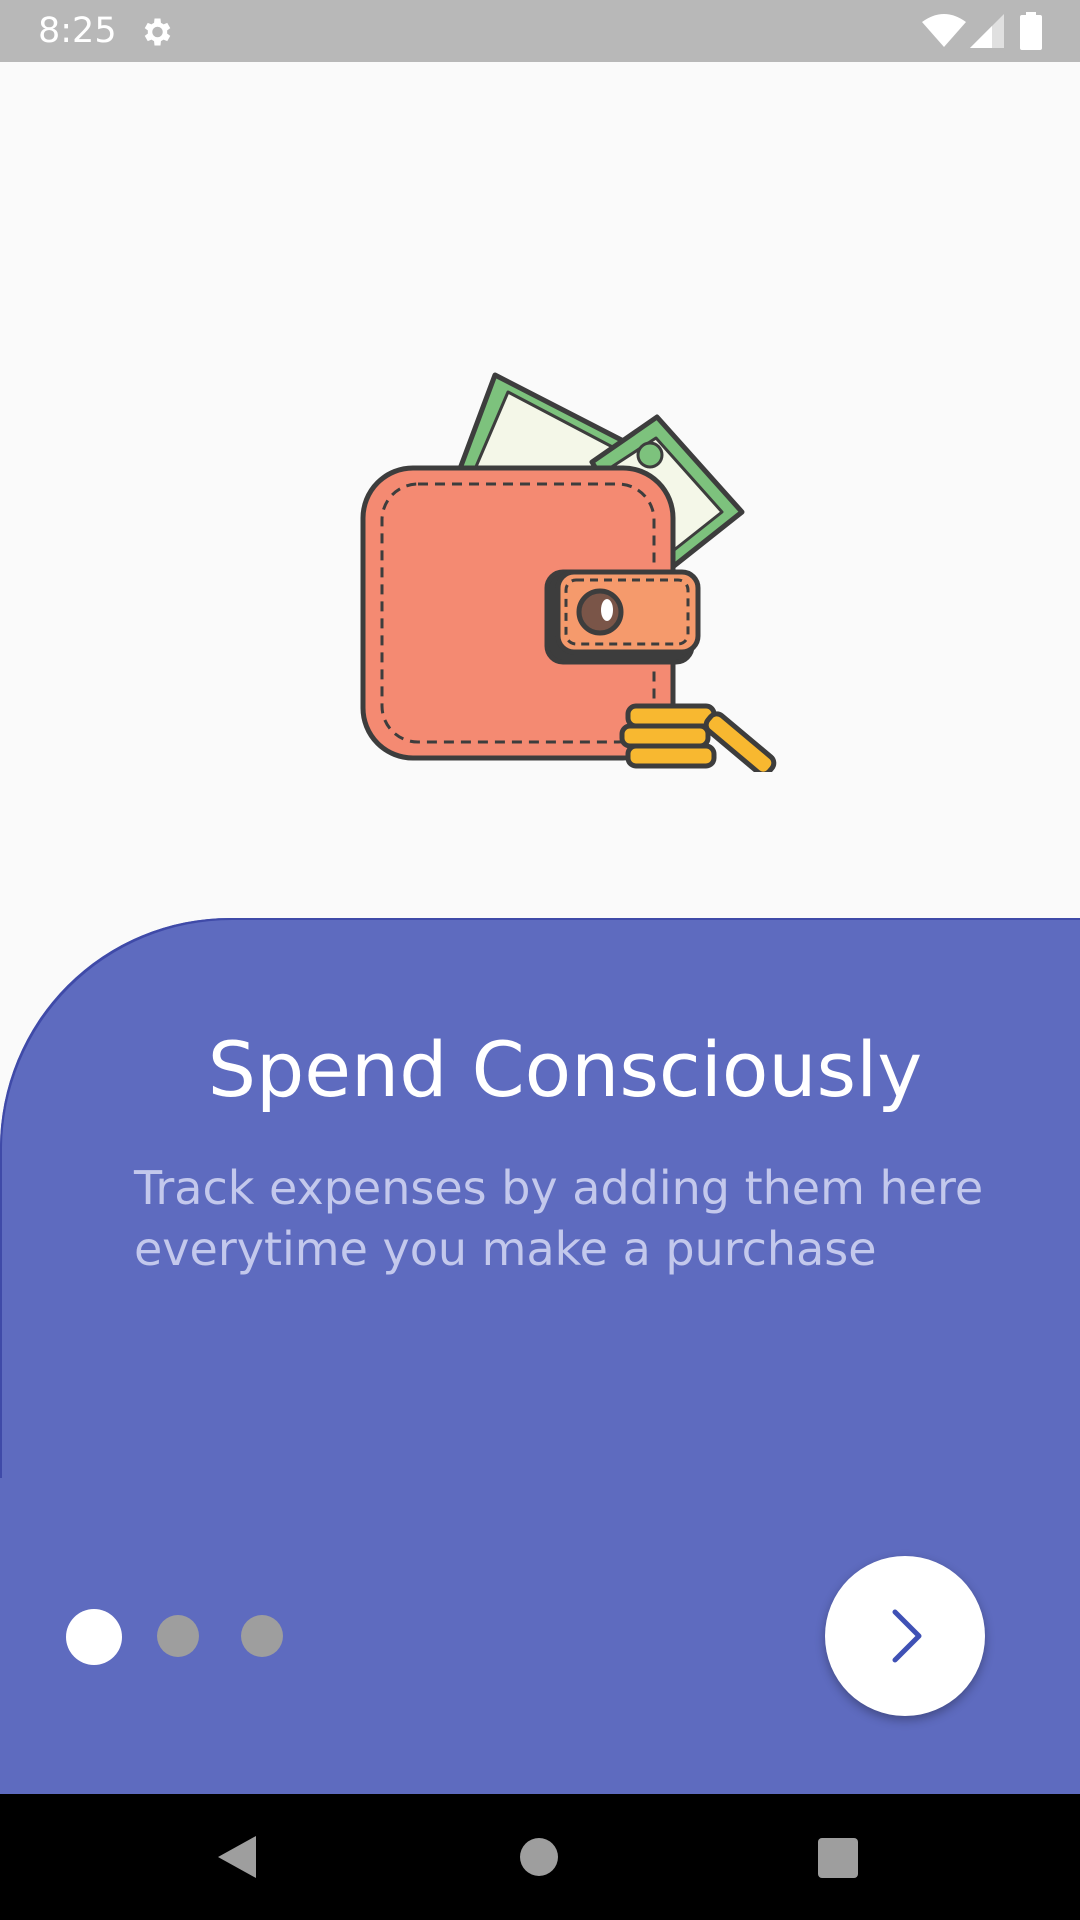  I want to click on battery-icon, so click(1031, 31).